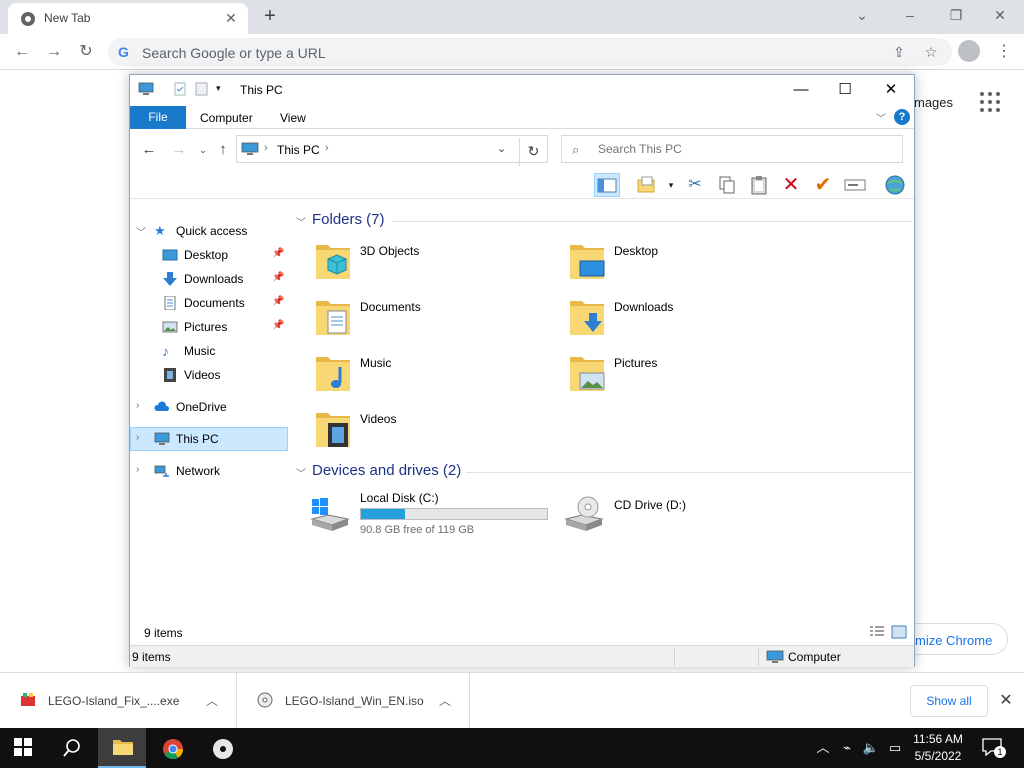  Describe the element at coordinates (141, 231) in the screenshot. I see `expanded-chevron-icon: ﹀` at that location.